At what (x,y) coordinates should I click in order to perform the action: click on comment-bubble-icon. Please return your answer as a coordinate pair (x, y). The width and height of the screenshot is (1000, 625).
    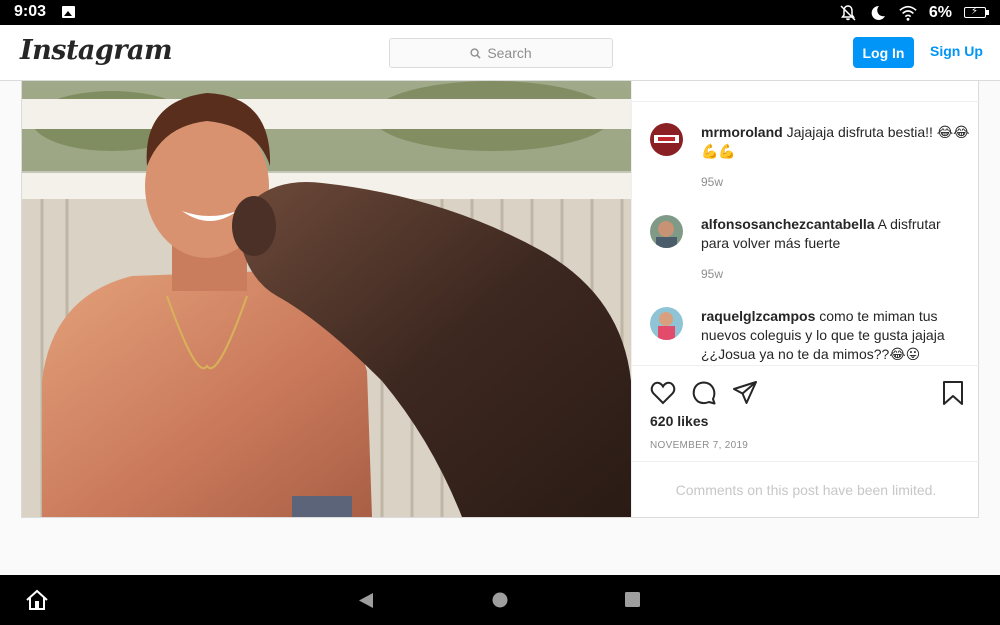
    Looking at the image, I should click on (704, 393).